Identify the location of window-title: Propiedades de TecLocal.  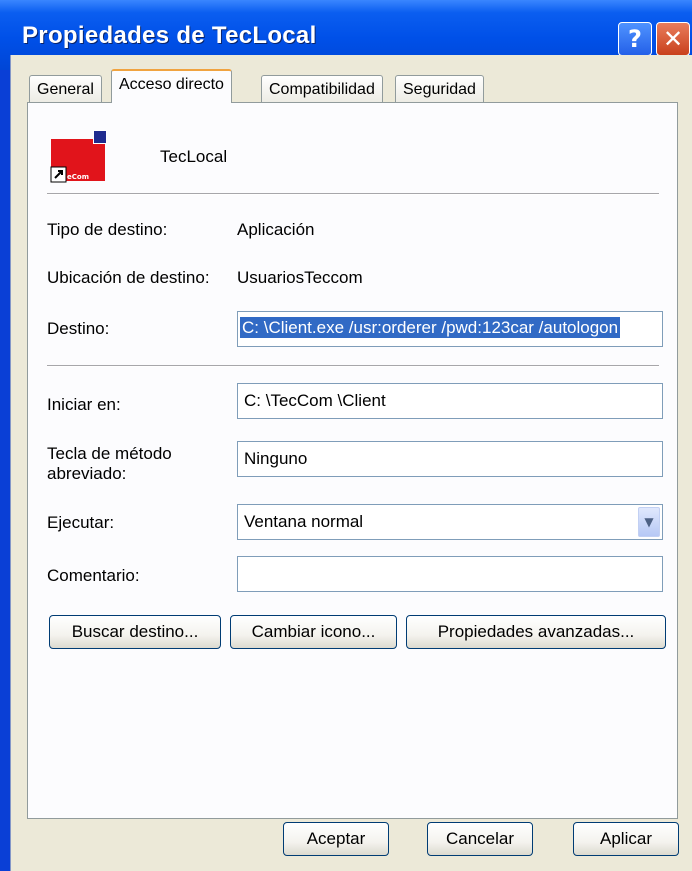
(169, 35).